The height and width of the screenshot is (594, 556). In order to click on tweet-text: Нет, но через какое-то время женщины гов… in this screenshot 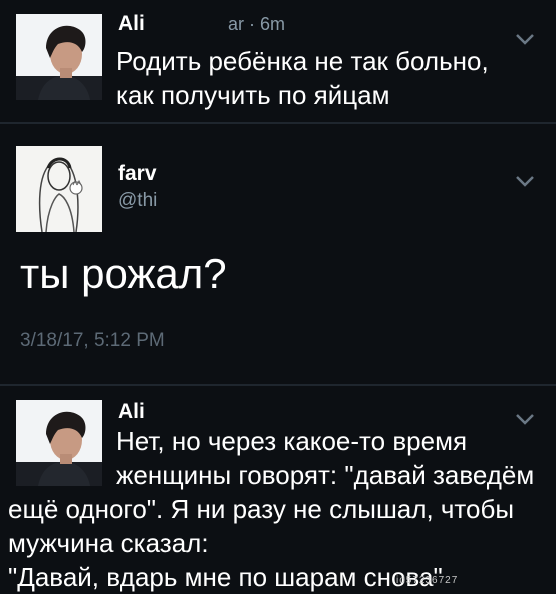, I will do `click(325, 458)`.